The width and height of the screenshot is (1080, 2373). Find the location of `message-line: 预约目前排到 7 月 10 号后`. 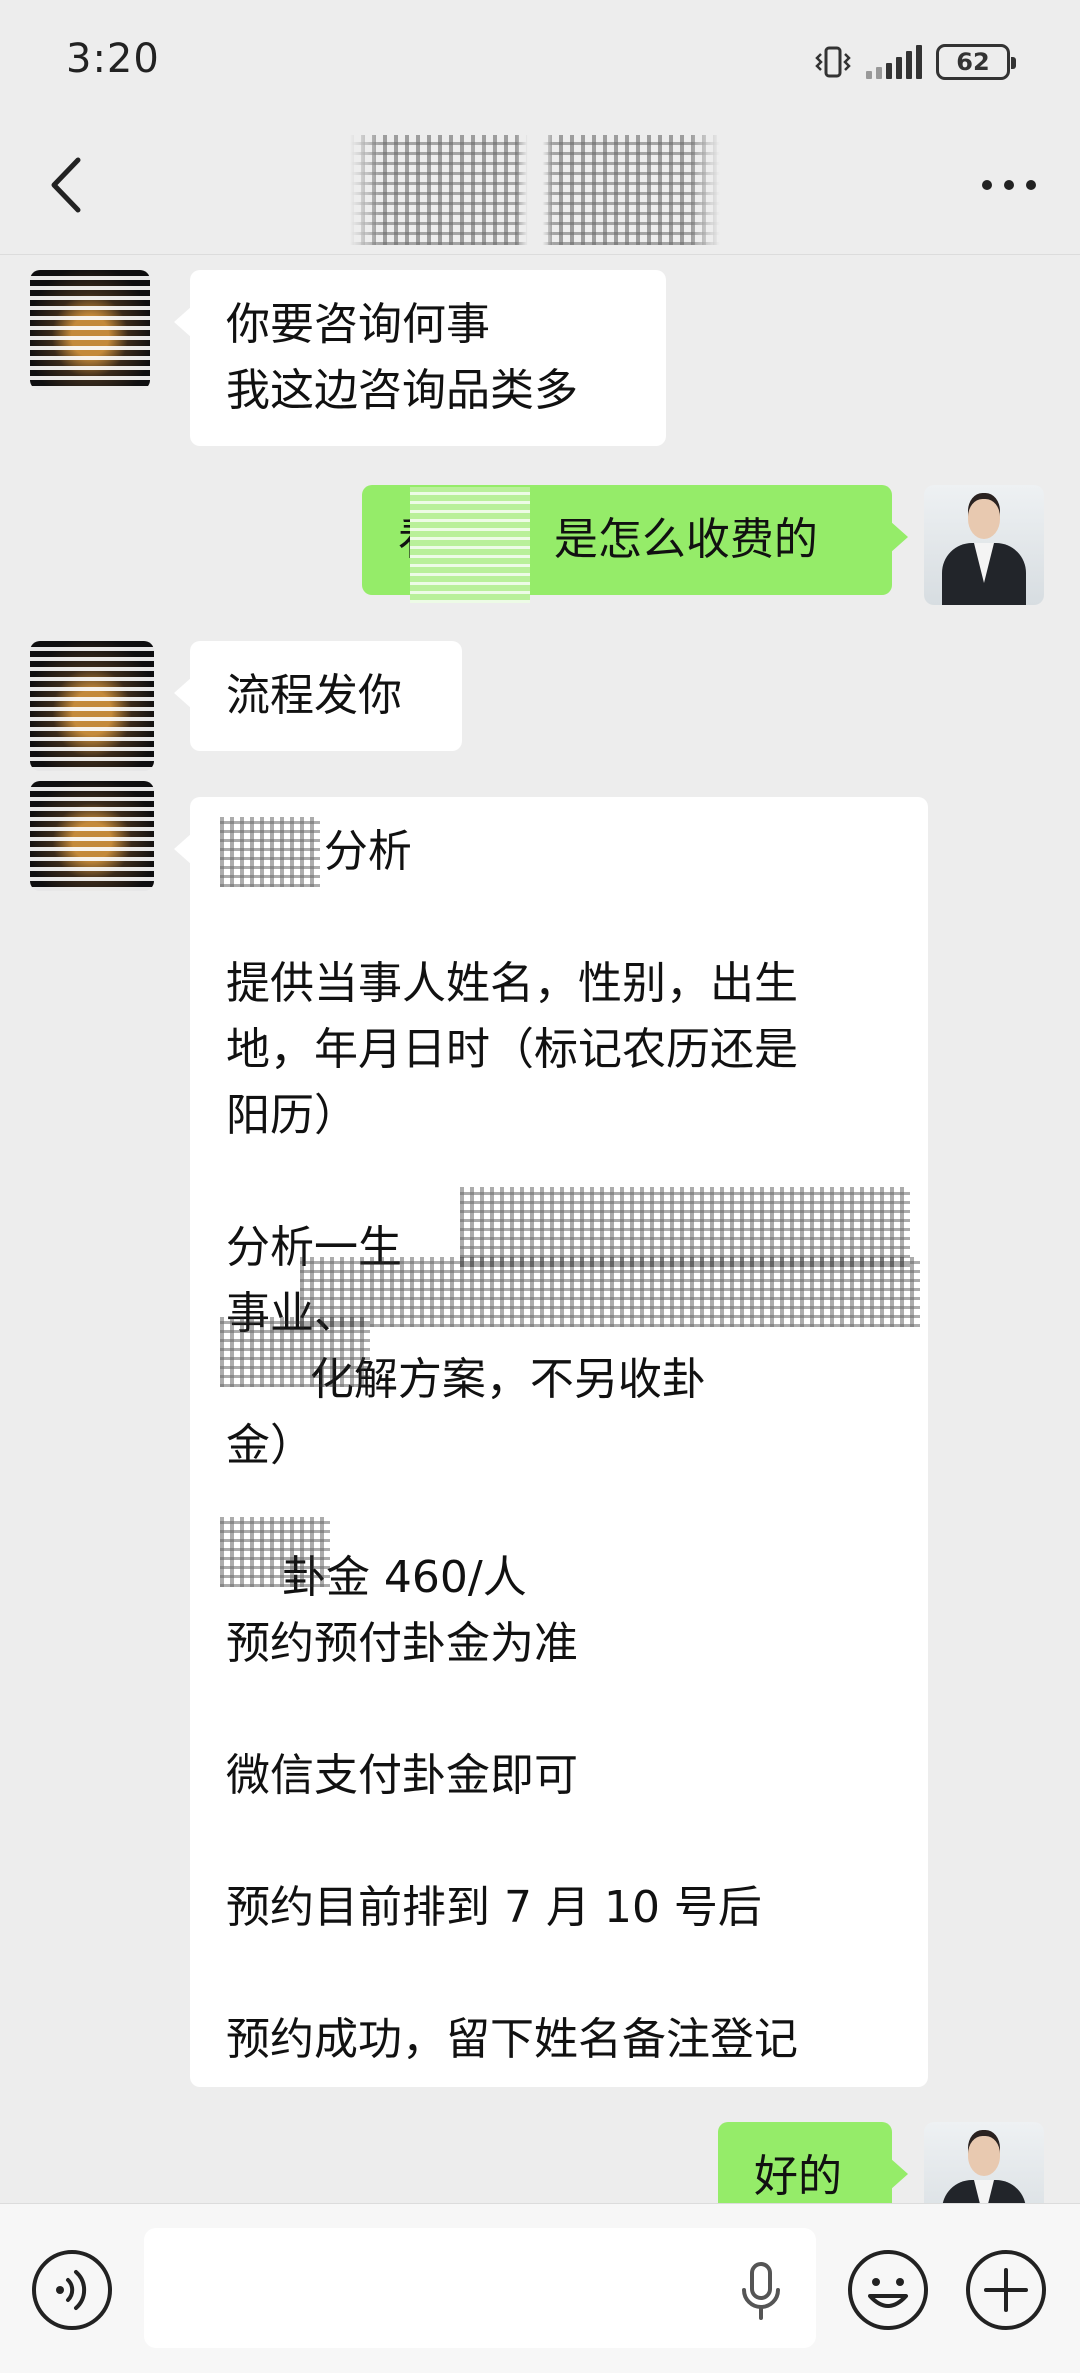

message-line: 预约目前排到 7 月 10 号后 is located at coordinates (494, 1907).